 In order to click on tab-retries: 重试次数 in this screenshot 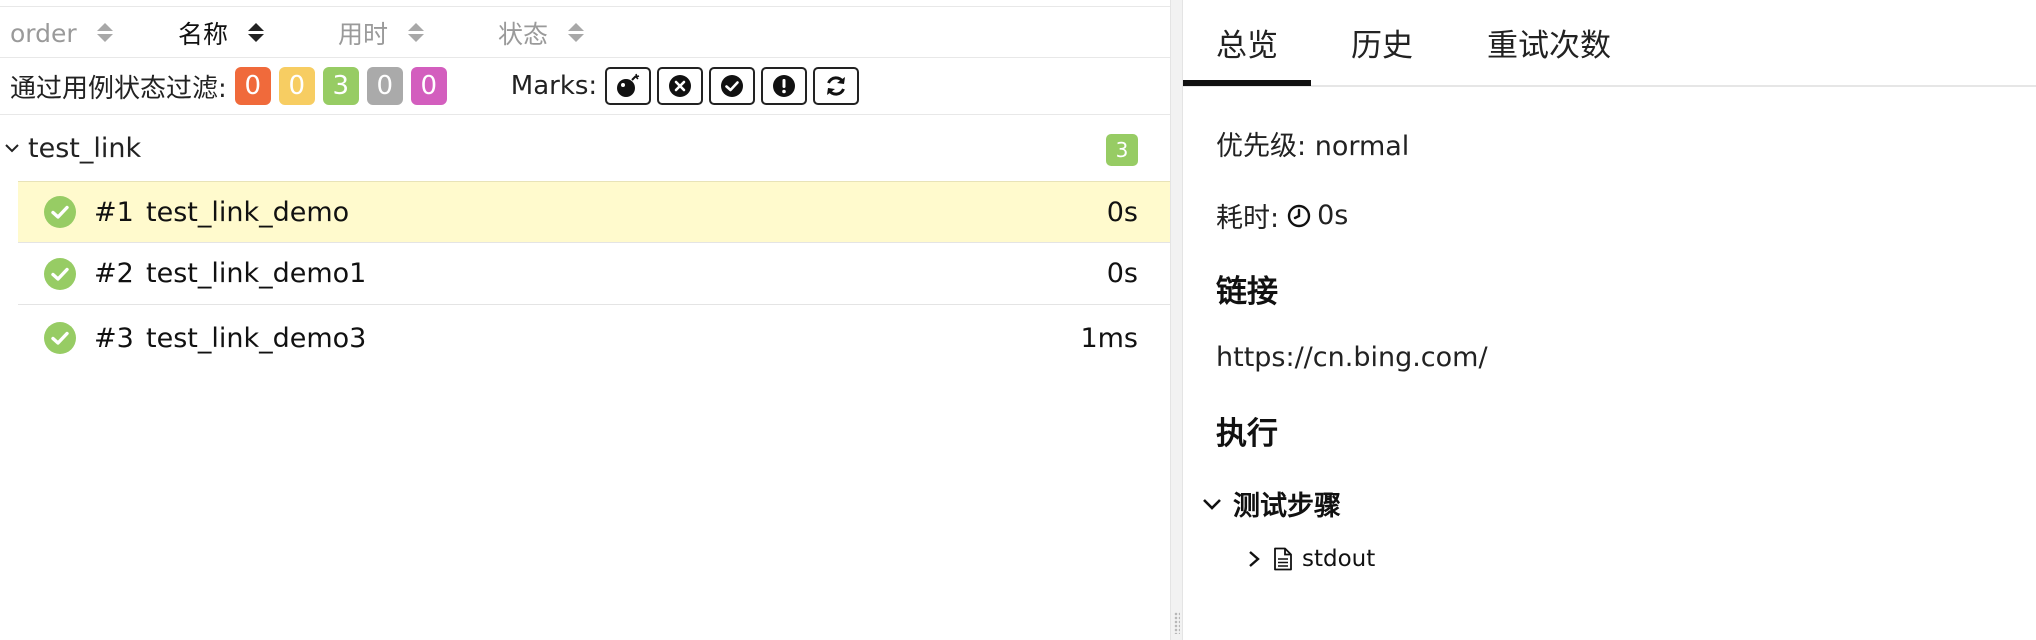, I will do `click(1549, 42)`.